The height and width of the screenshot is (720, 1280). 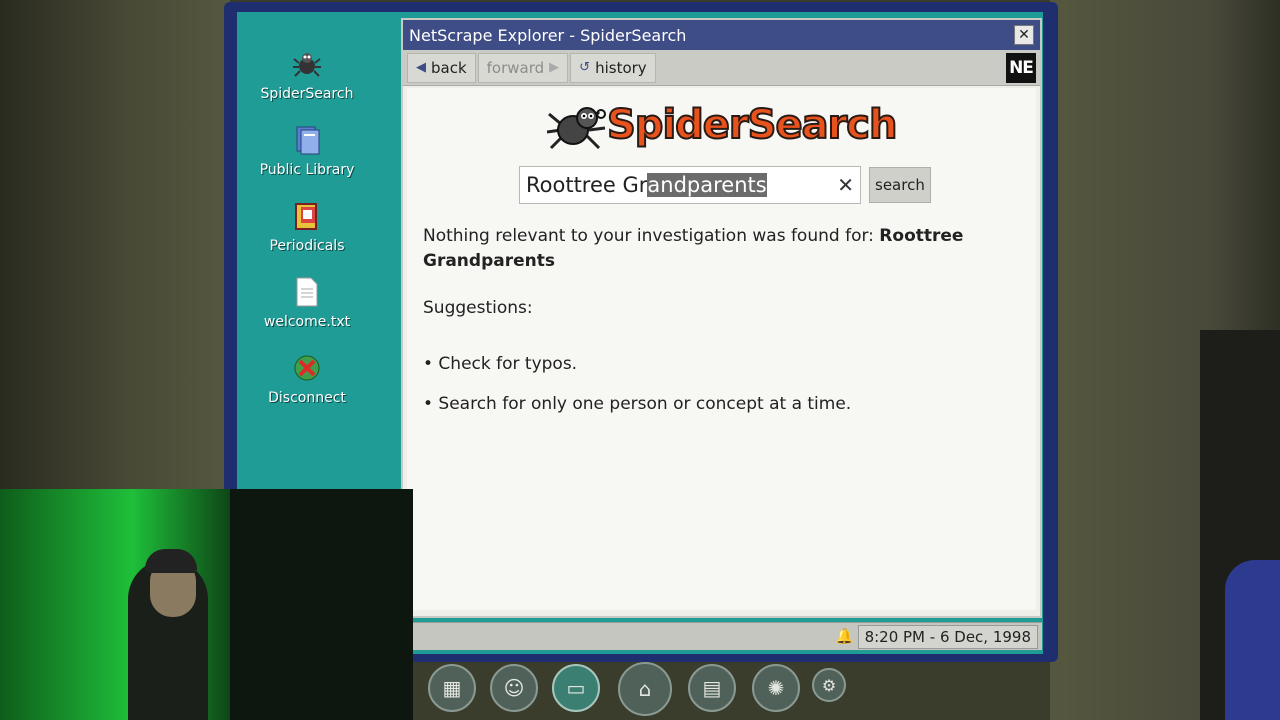 I want to click on logo-text: SpiderSearch, so click(x=752, y=125).